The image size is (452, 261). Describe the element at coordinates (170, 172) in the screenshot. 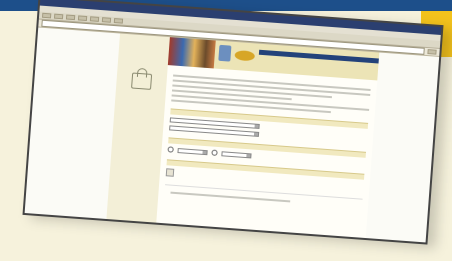

I see `search-button` at that location.